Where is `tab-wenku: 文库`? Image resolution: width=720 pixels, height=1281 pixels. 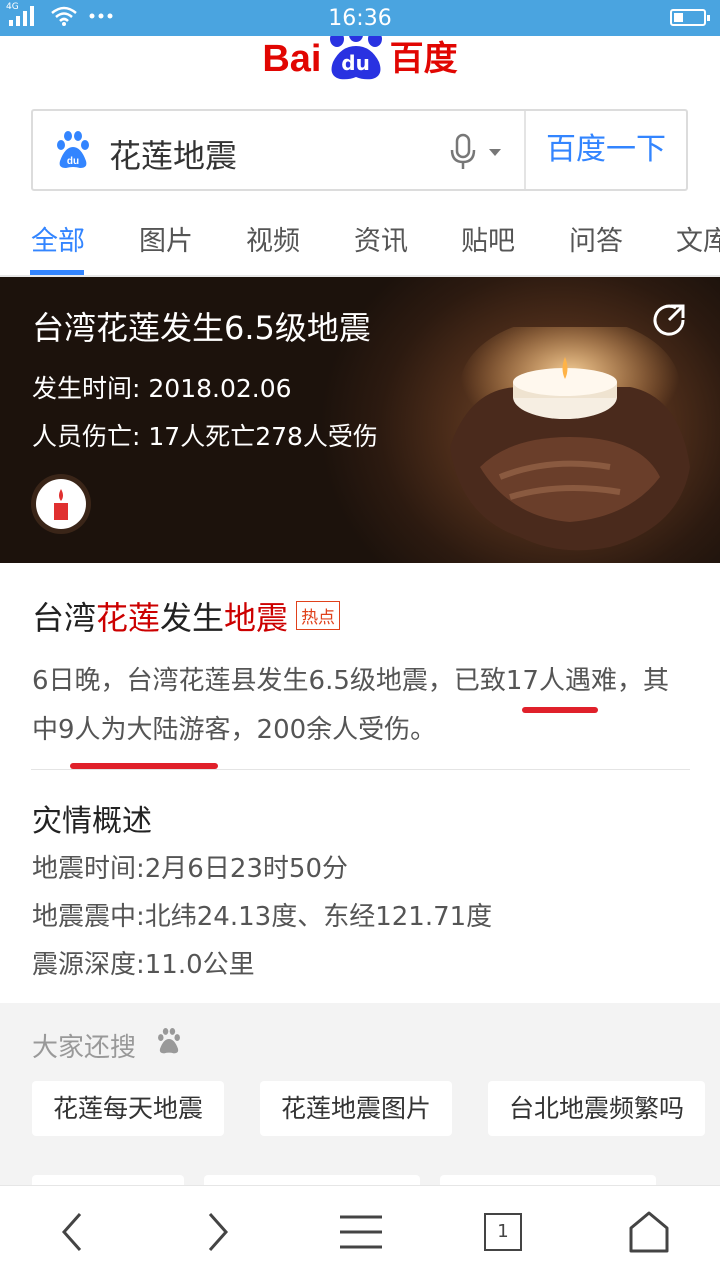 tab-wenku: 文库 is located at coordinates (698, 238).